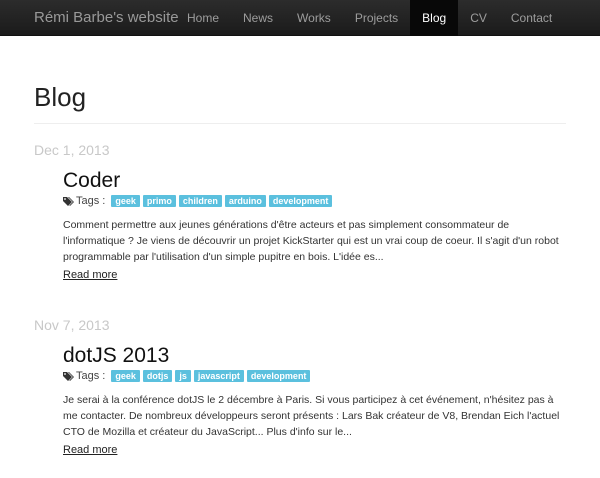 The height and width of the screenshot is (478, 600). What do you see at coordinates (245, 201) in the screenshot?
I see `tag-badge: arduino` at bounding box center [245, 201].